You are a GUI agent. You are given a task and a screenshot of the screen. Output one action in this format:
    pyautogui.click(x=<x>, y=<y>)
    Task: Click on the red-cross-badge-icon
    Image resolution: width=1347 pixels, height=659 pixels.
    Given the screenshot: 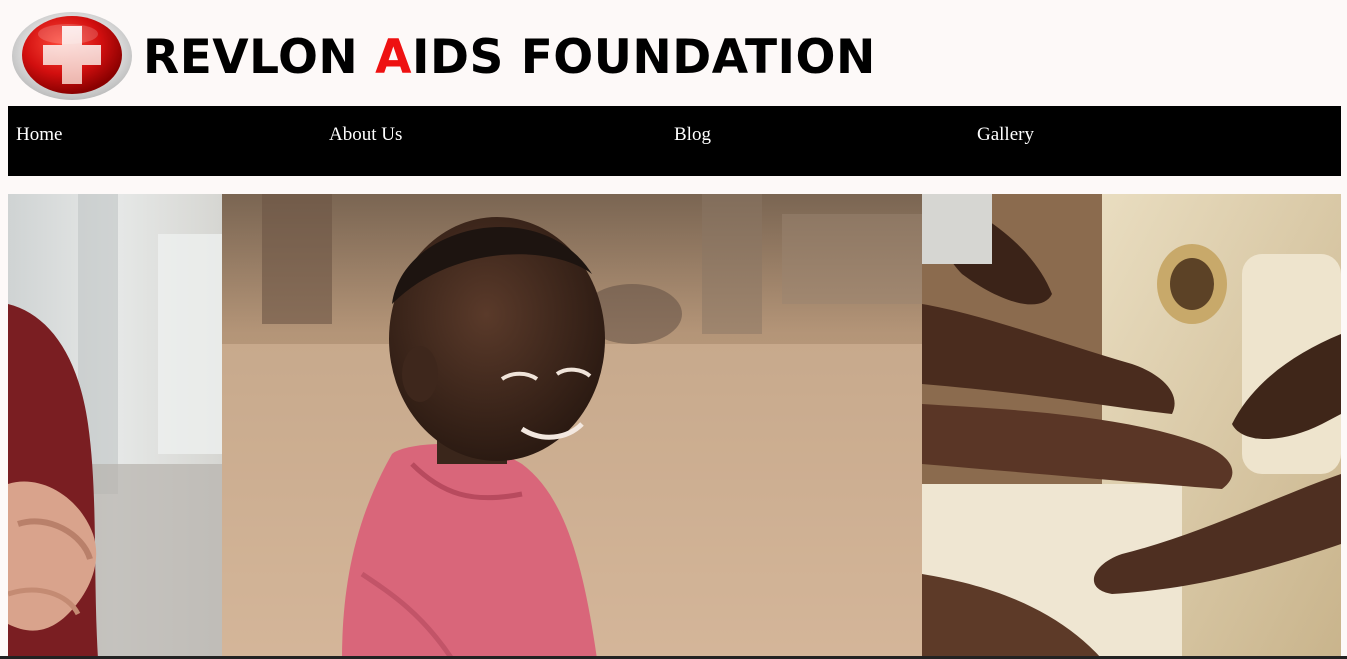 What is the action you would take?
    pyautogui.click(x=72, y=56)
    